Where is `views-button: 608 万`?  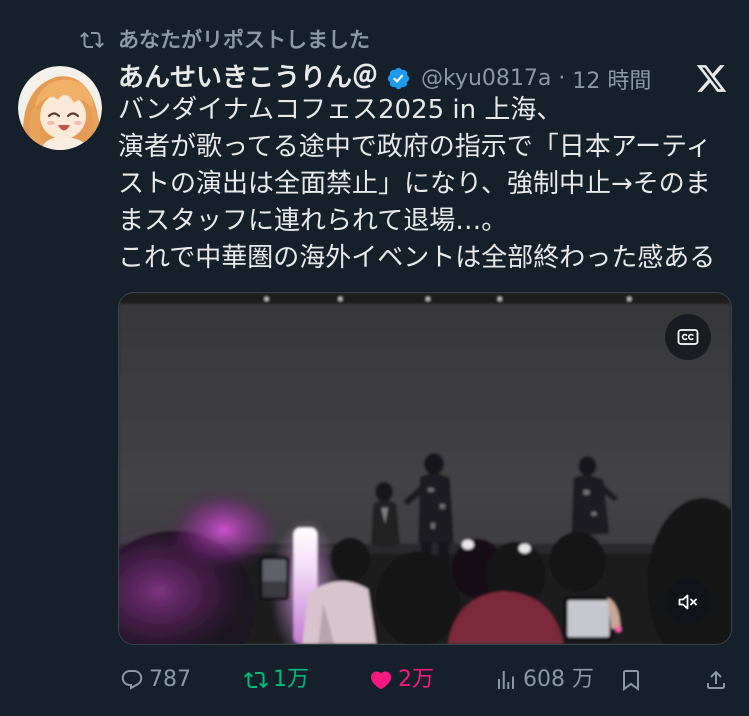 views-button: 608 万 is located at coordinates (544, 680).